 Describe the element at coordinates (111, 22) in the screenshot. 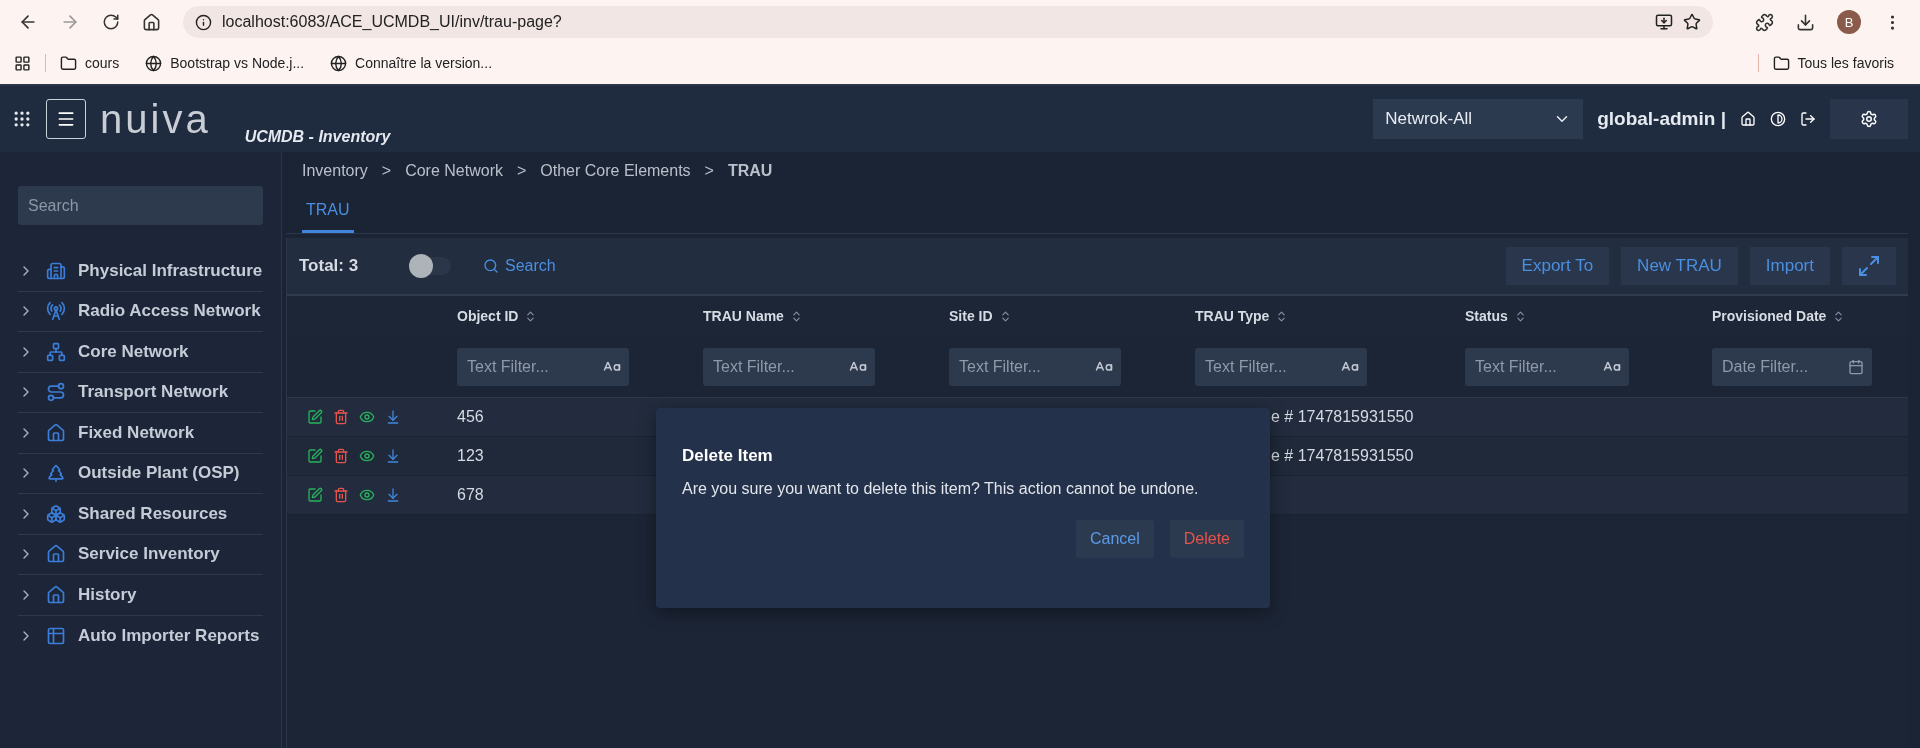

I see `reload-icon` at that location.